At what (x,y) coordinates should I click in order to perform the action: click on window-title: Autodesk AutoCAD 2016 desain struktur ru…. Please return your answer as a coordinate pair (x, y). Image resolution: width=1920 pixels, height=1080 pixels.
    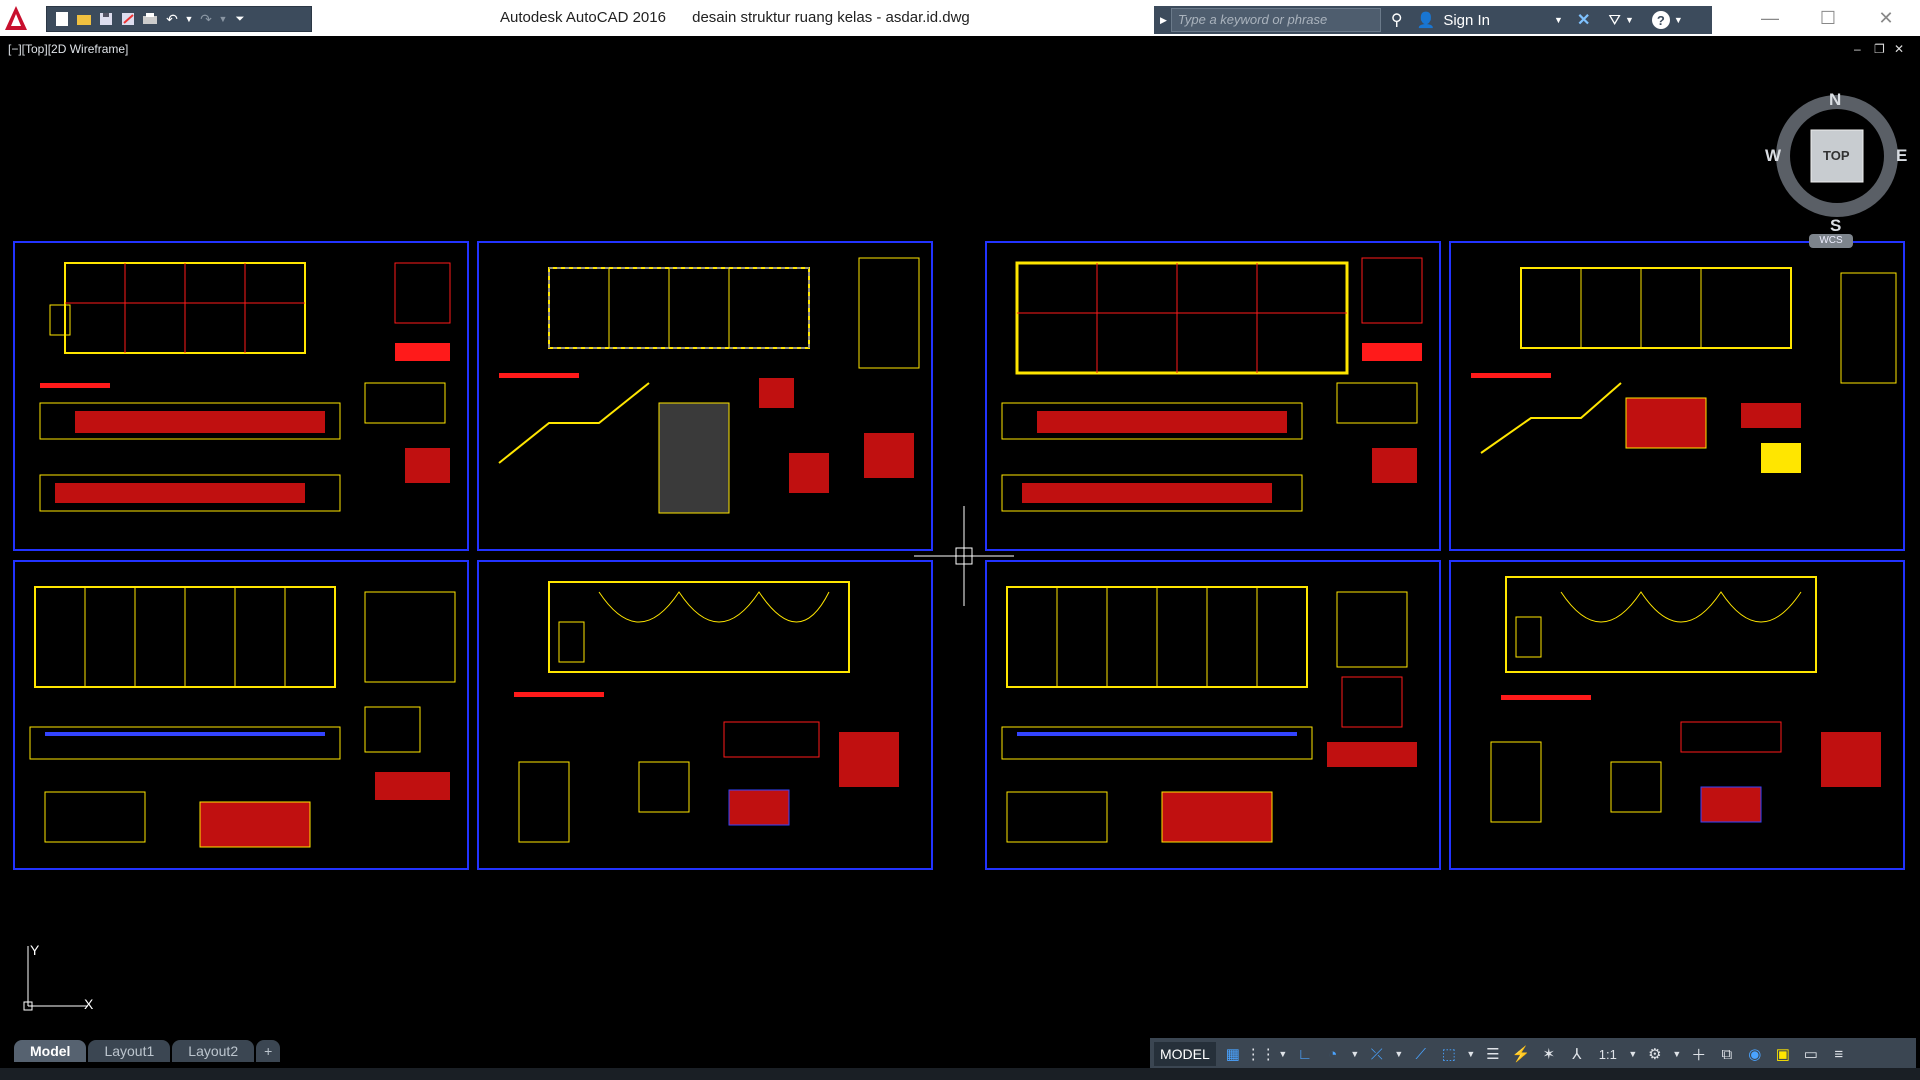
    Looking at the image, I should click on (746, 17).